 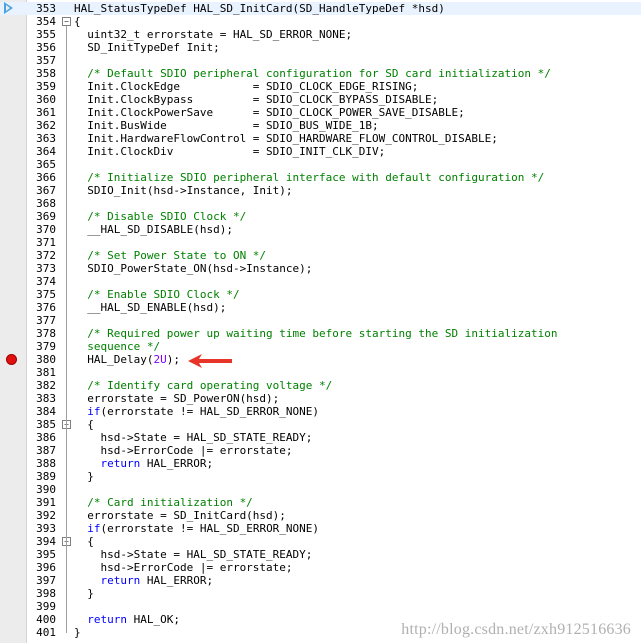 I want to click on code-token-number: 2U, so click(x=160, y=359).